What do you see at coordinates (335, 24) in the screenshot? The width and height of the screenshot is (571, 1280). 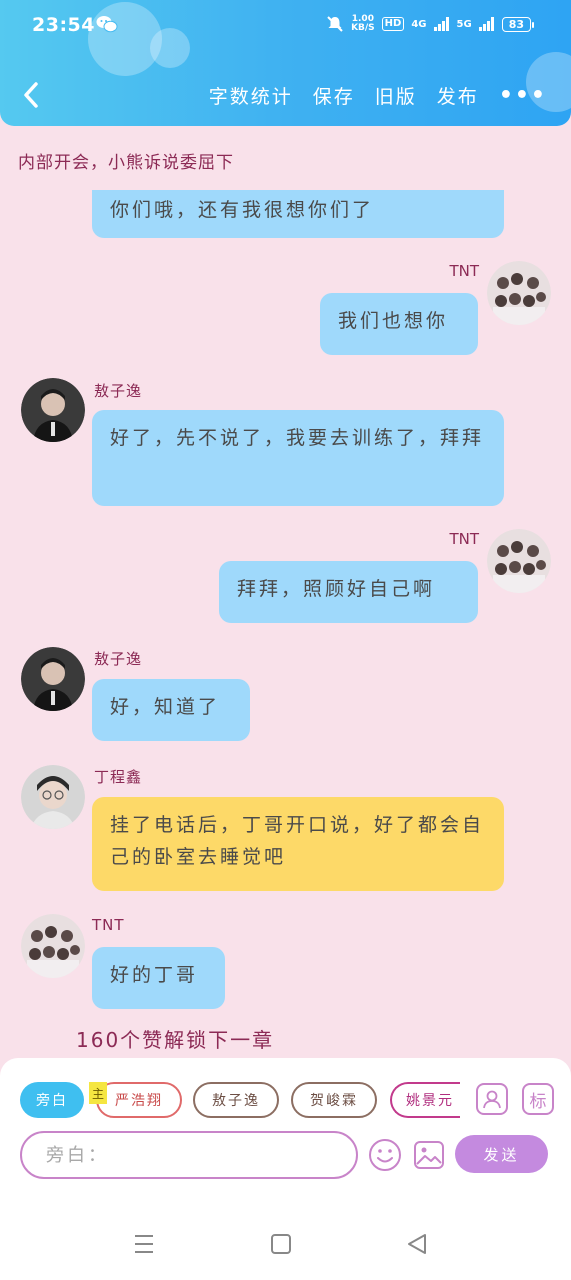 I see `mute-icon` at bounding box center [335, 24].